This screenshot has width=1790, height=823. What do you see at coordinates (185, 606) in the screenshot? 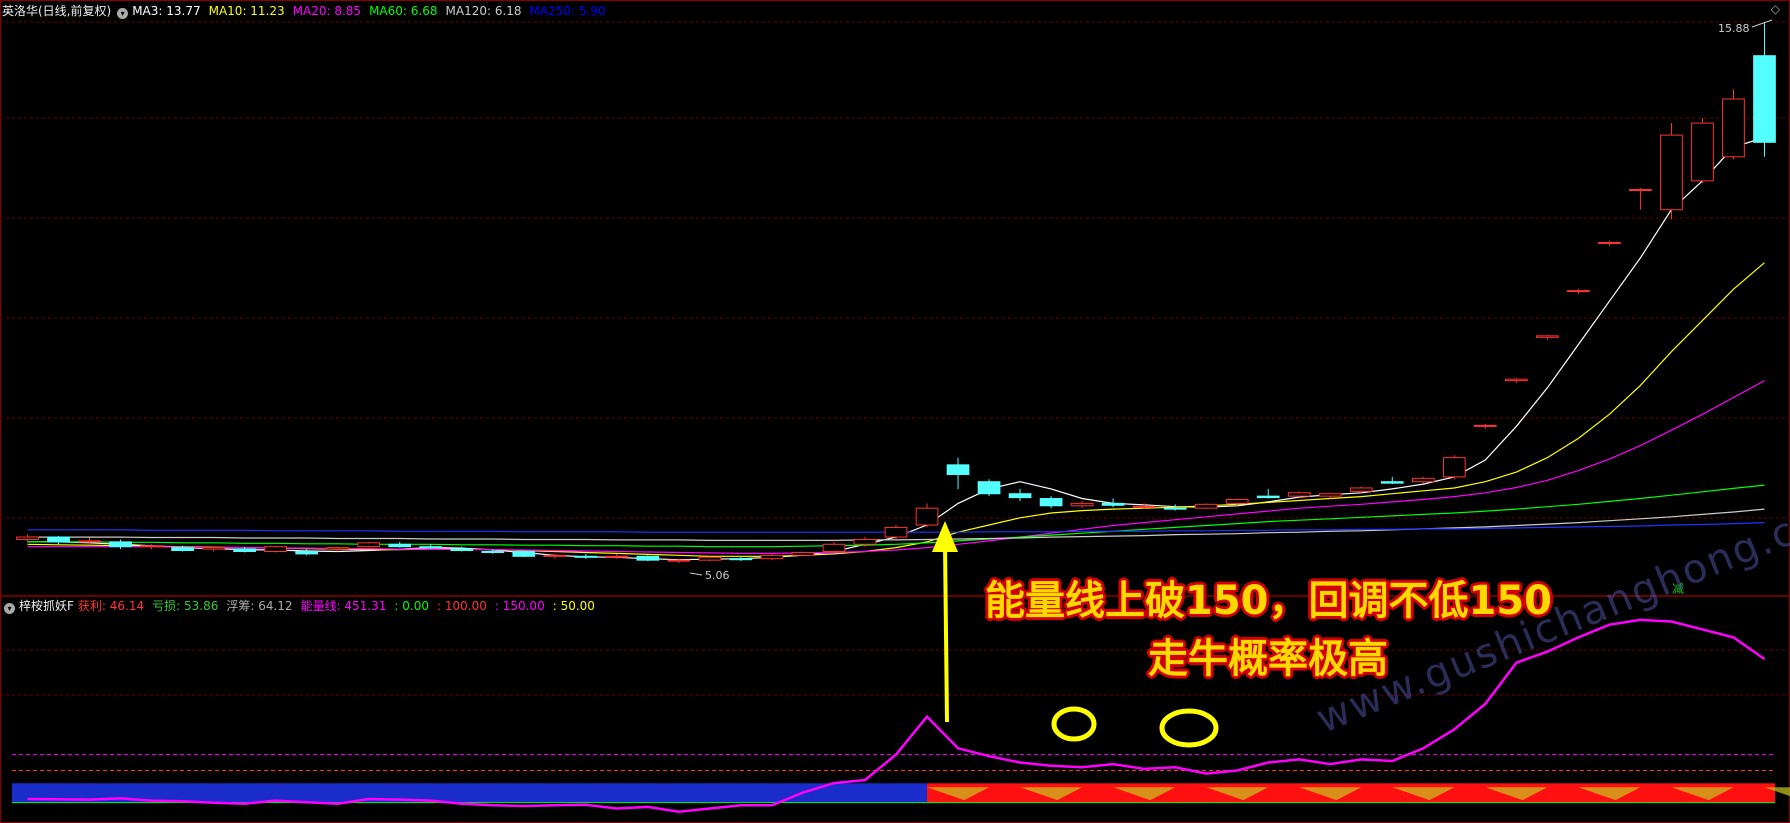
I see `indicator-legend-item-1: 亏损: 53.86` at bounding box center [185, 606].